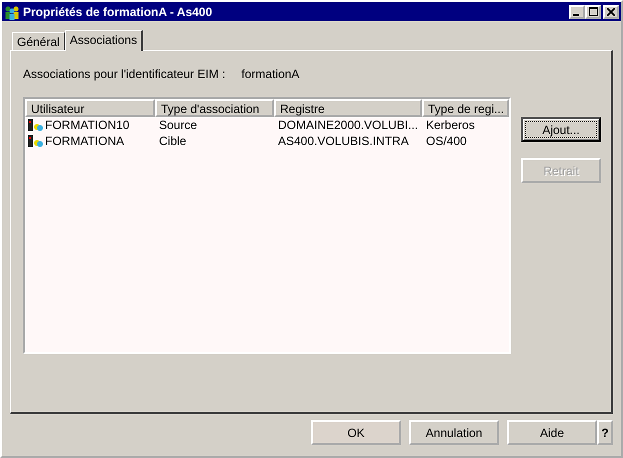  What do you see at coordinates (576, 15) in the screenshot?
I see `minimize-icon` at bounding box center [576, 15].